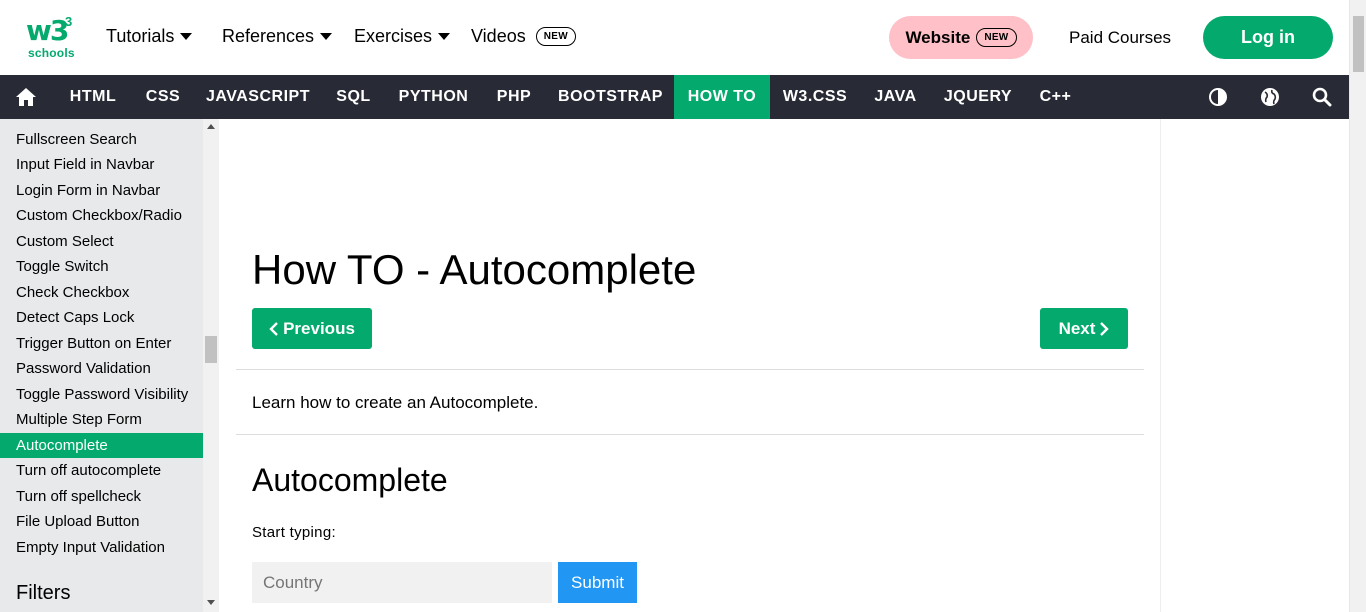 Image resolution: width=1366 pixels, height=612 pixels. What do you see at coordinates (101, 241) in the screenshot?
I see `sidebar-item-custom-select: Custom Select` at bounding box center [101, 241].